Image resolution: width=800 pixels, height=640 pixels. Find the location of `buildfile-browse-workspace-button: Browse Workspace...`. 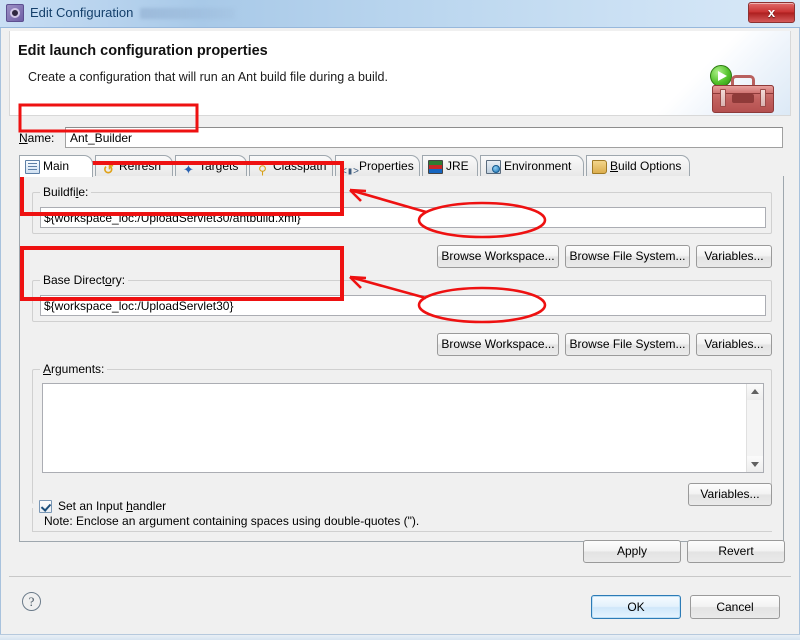

buildfile-browse-workspace-button: Browse Workspace... is located at coordinates (498, 256).